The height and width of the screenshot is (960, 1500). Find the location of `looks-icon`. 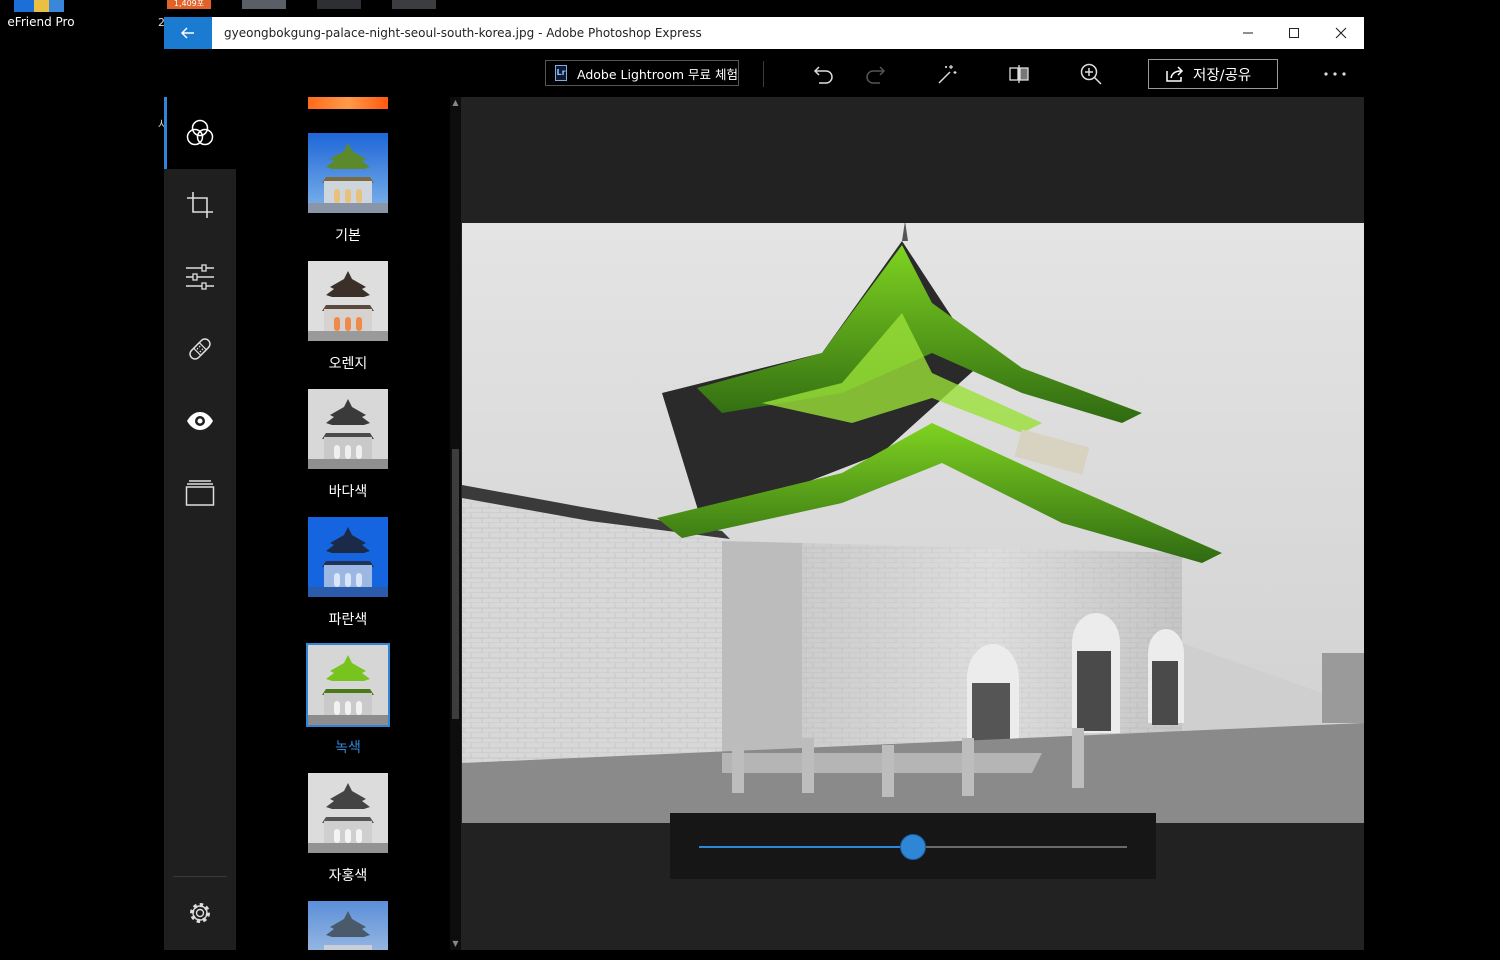

looks-icon is located at coordinates (200, 132).